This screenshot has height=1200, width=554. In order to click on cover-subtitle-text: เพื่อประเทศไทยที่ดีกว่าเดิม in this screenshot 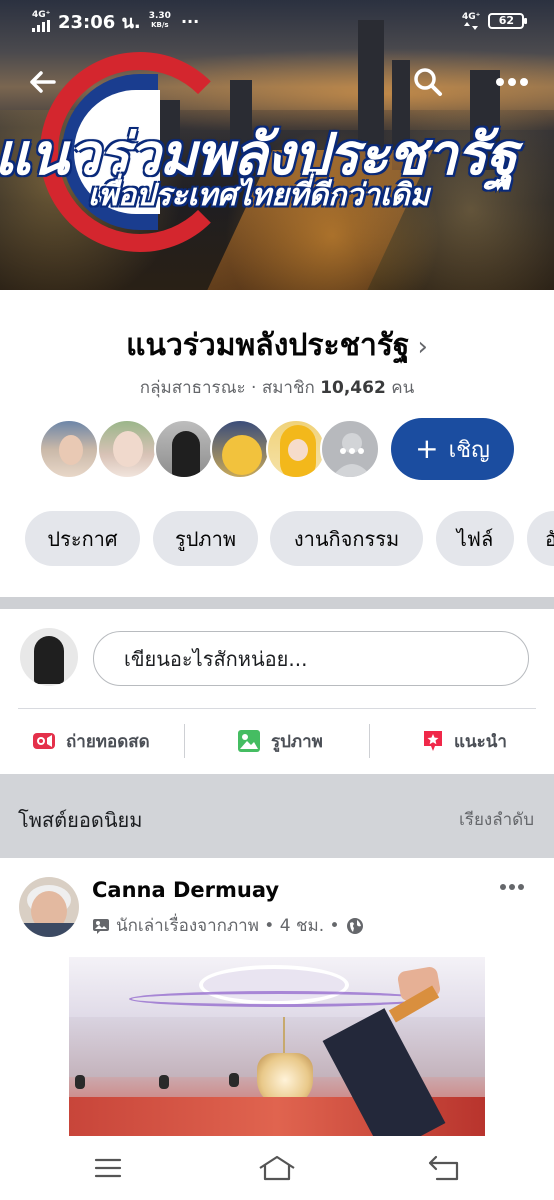, I will do `click(259, 195)`.